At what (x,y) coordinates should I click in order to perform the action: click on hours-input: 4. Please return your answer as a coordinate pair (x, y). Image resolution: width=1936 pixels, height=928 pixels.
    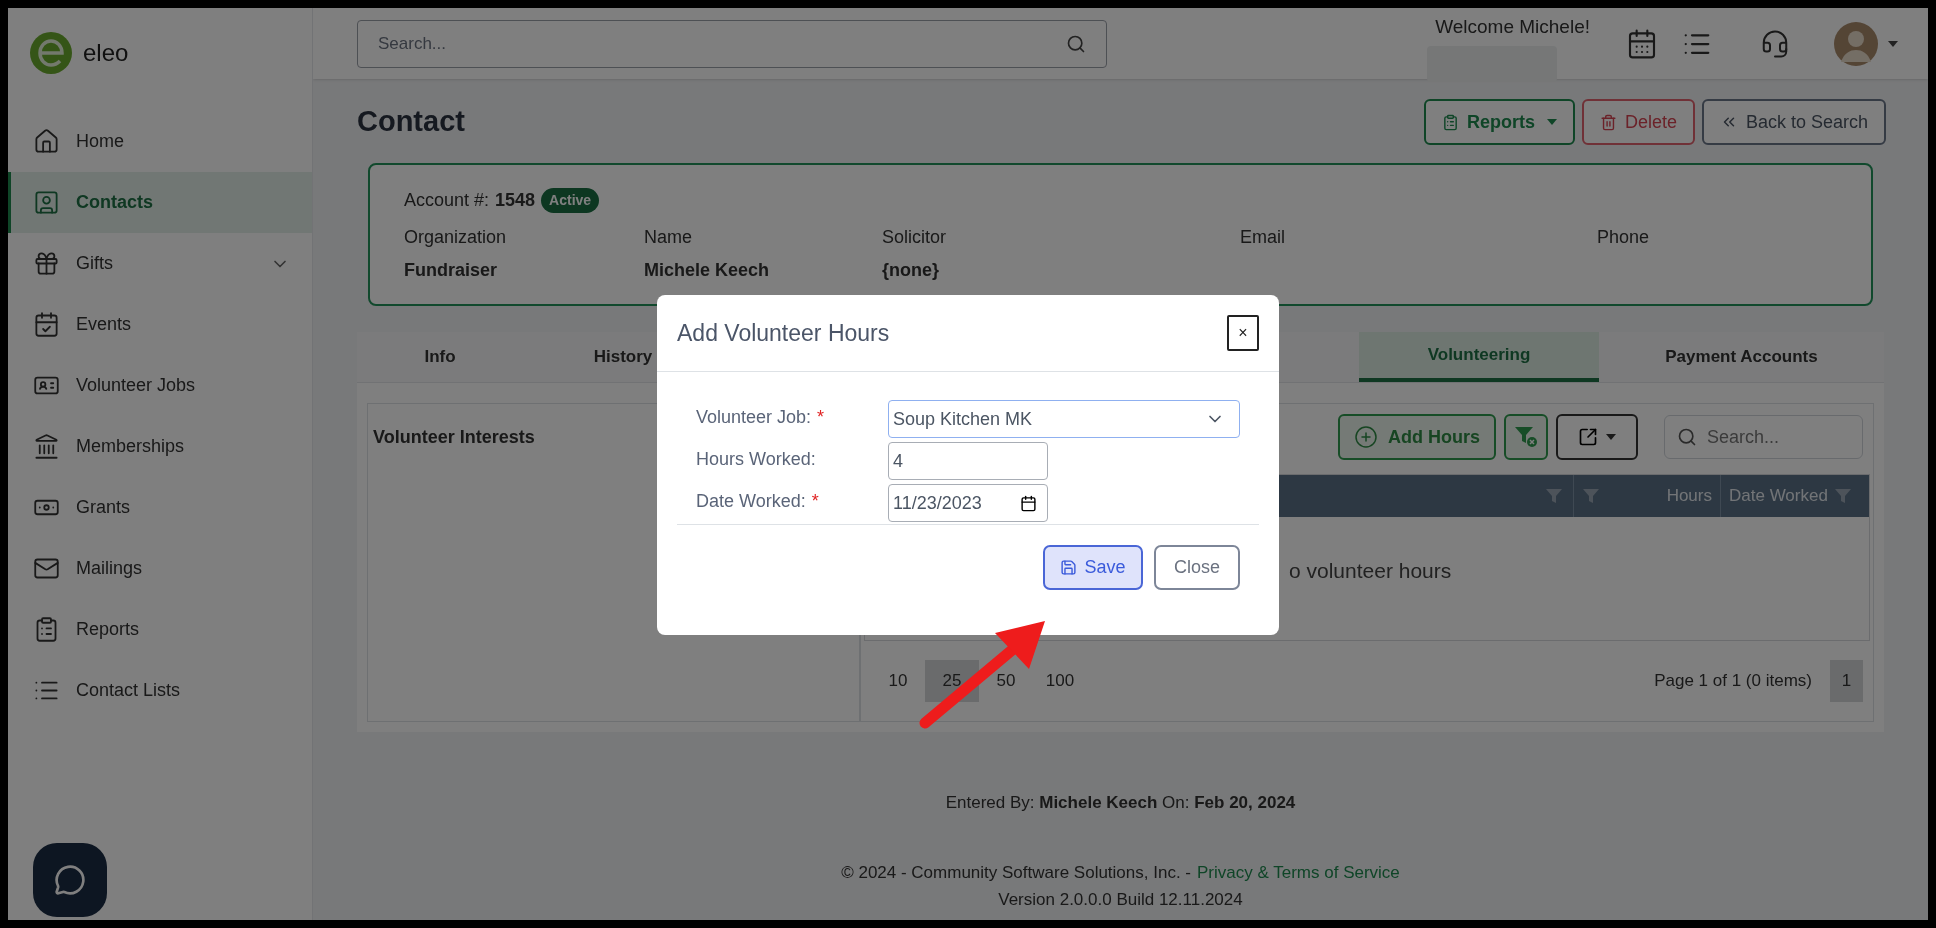
    Looking at the image, I should click on (968, 461).